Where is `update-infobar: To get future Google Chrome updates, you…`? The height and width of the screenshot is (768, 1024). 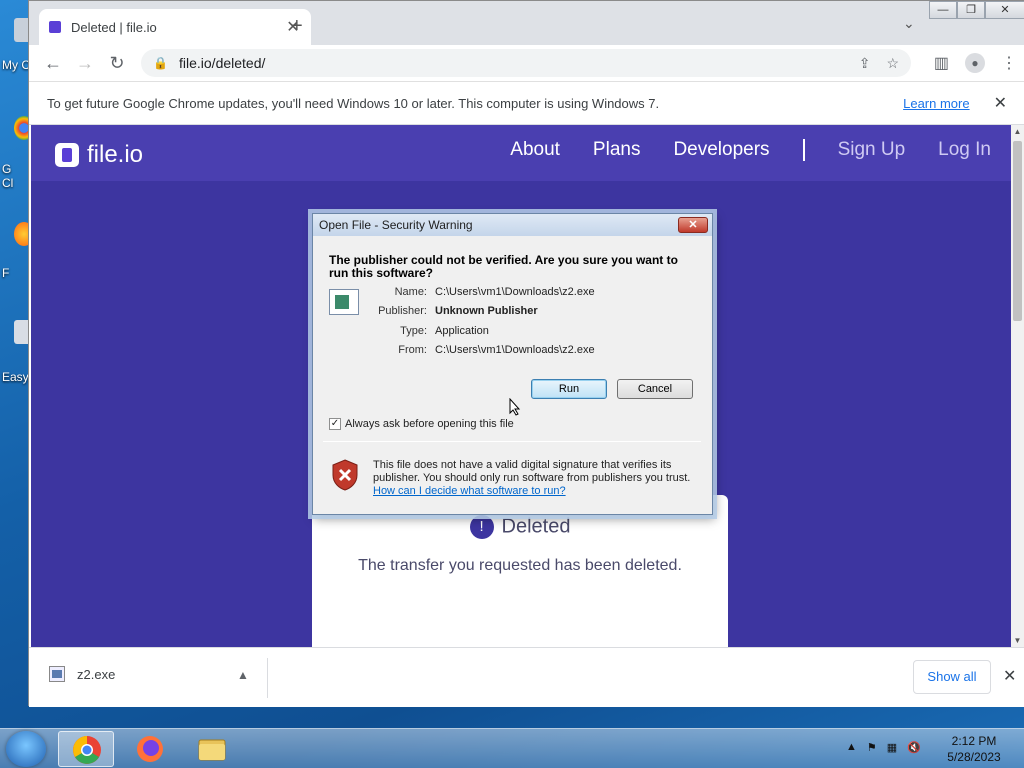
update-infobar: To get future Google Chrome updates, you… is located at coordinates (526, 103).